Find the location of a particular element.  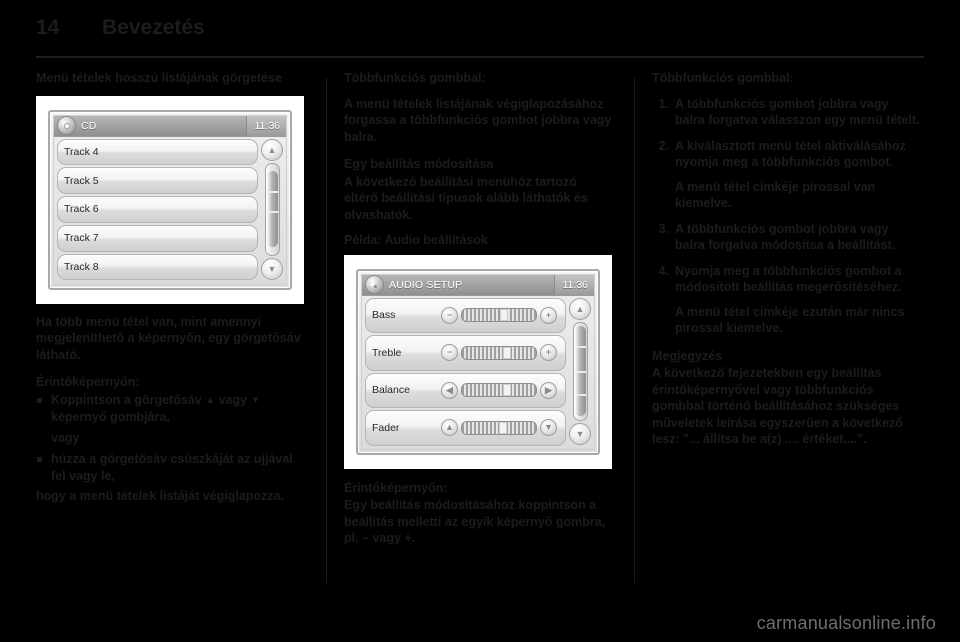

watermark: carmanualsonline.info is located at coordinates (846, 623).